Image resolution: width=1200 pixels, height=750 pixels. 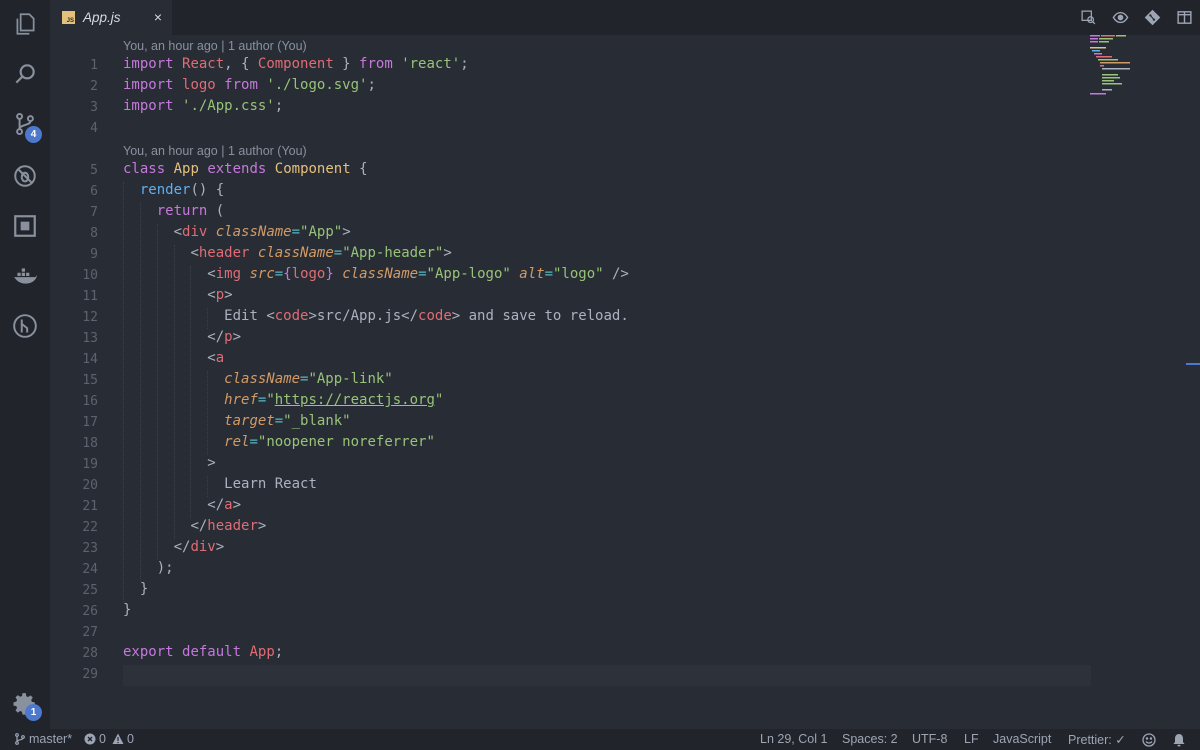 I want to click on token: import, so click(x=148, y=106).